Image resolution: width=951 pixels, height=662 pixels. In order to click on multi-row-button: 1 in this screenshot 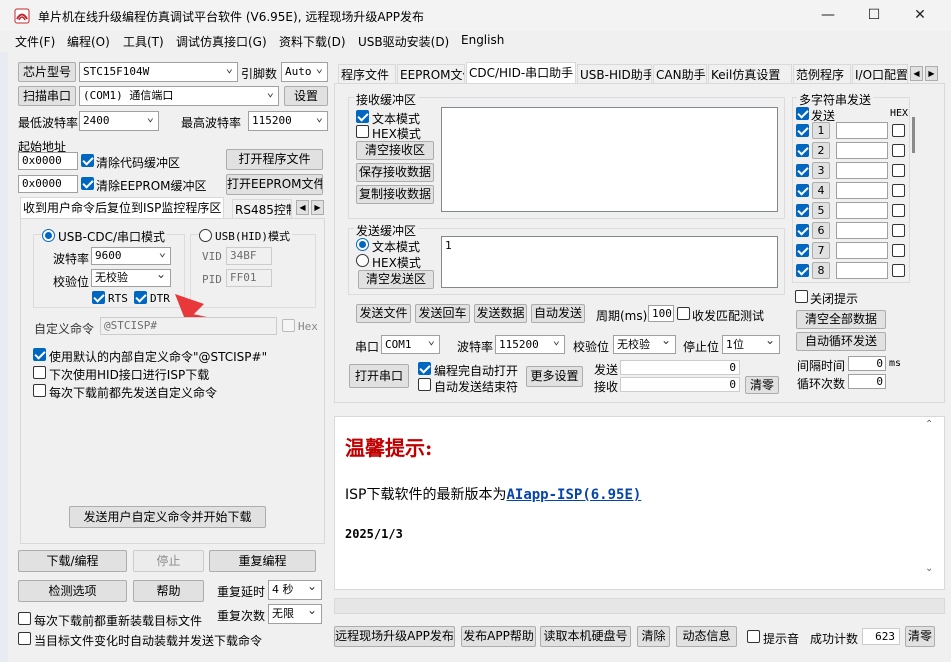, I will do `click(821, 130)`.